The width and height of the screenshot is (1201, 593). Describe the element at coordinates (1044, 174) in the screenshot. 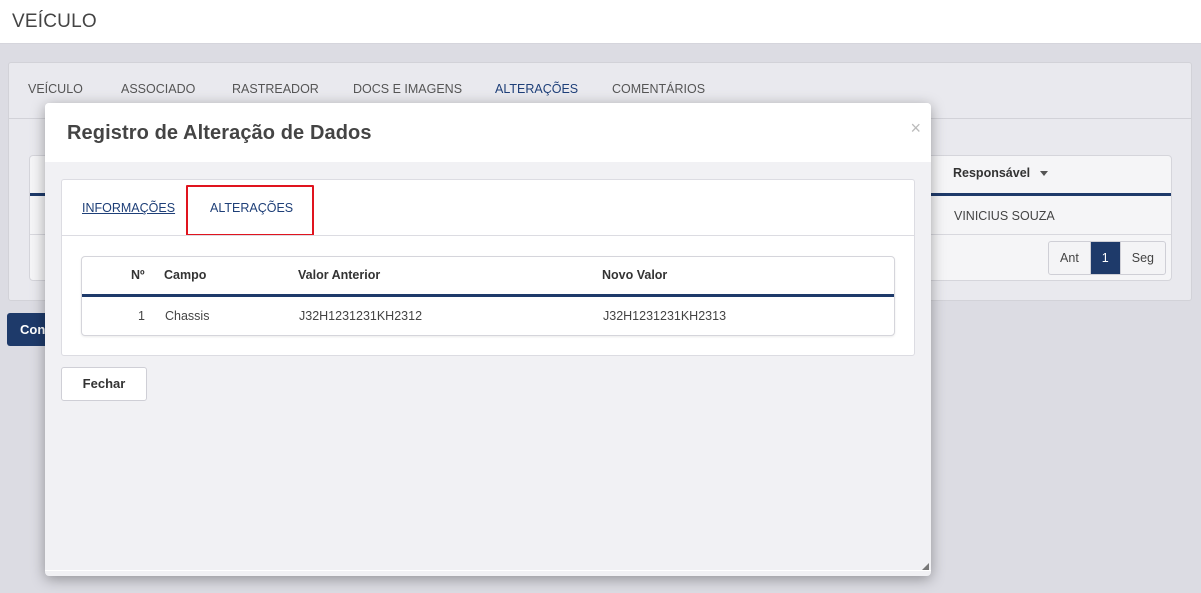

I see `sort-caret-icon` at that location.